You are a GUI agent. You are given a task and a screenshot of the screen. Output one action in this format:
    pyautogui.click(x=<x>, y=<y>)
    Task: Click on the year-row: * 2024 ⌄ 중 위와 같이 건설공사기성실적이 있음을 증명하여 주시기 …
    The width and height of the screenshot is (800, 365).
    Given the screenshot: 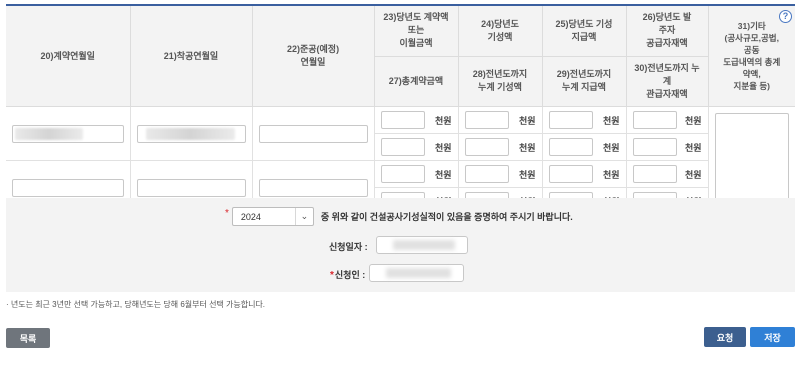 What is the action you would take?
    pyautogui.click(x=399, y=216)
    